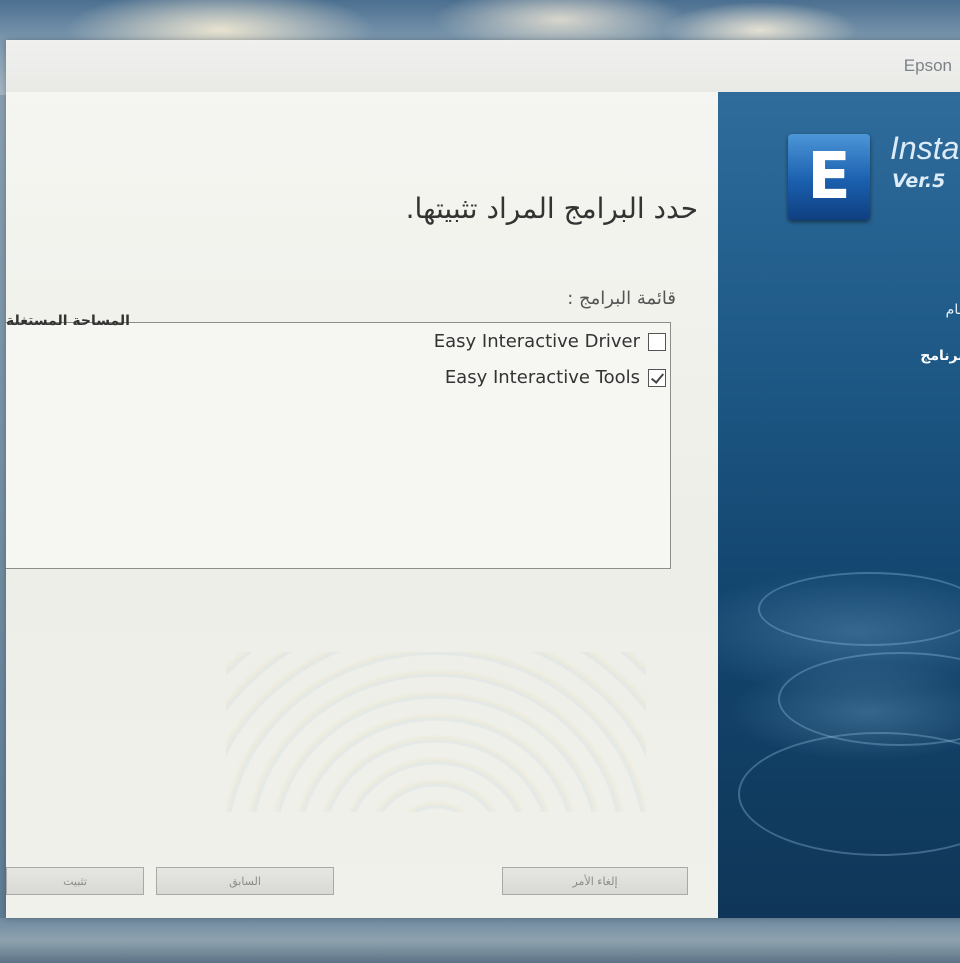 Image resolution: width=960 pixels, height=963 pixels. Describe the element at coordinates (621, 298) in the screenshot. I see `program-list-label: قائمة البرامج :` at that location.